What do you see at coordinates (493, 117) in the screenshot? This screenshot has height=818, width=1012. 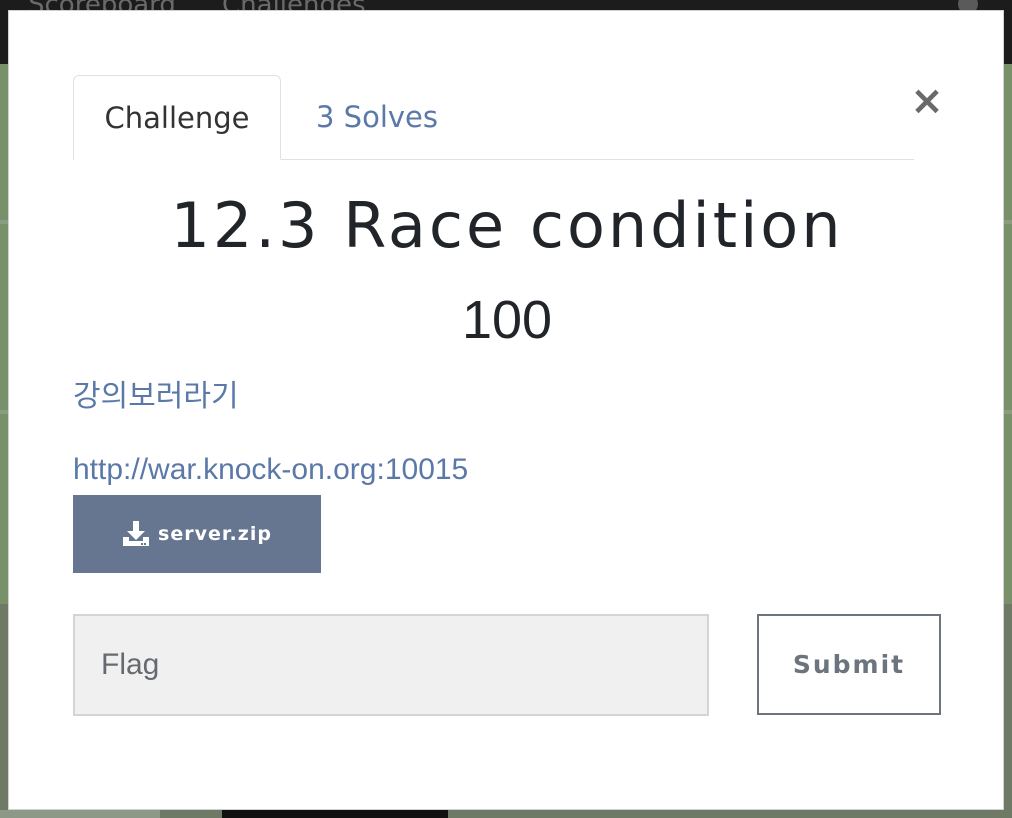 I see `modal-tabs: Challenge 3 Solves` at bounding box center [493, 117].